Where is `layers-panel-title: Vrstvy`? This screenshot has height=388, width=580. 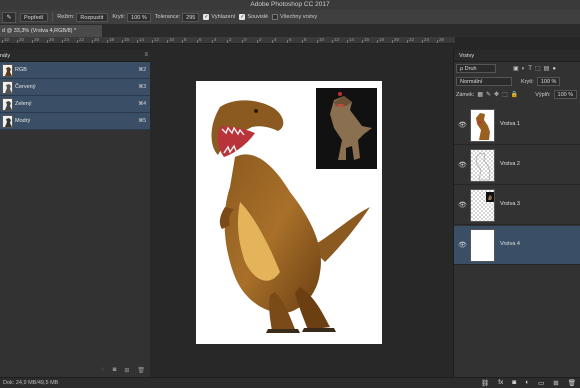
layers-panel-title: Vrstvy is located at coordinates (466, 56).